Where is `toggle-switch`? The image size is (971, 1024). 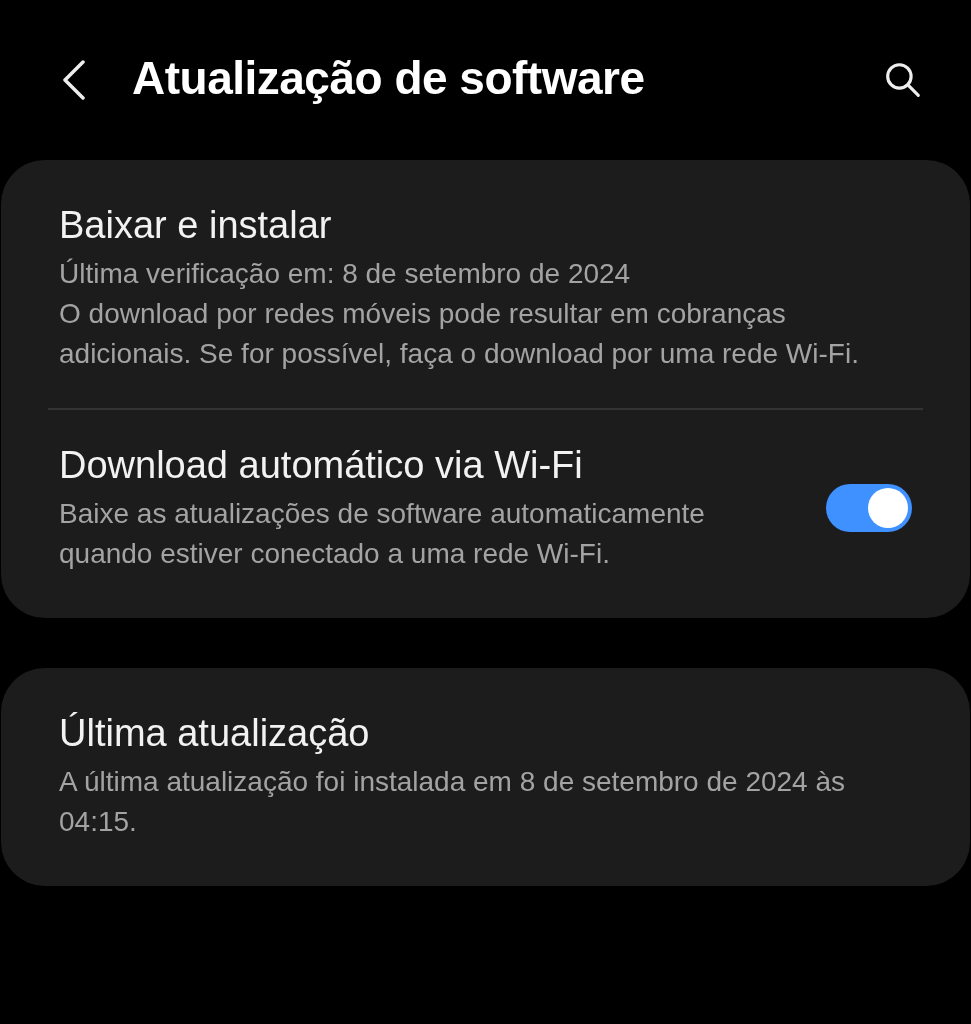
toggle-switch is located at coordinates (869, 508).